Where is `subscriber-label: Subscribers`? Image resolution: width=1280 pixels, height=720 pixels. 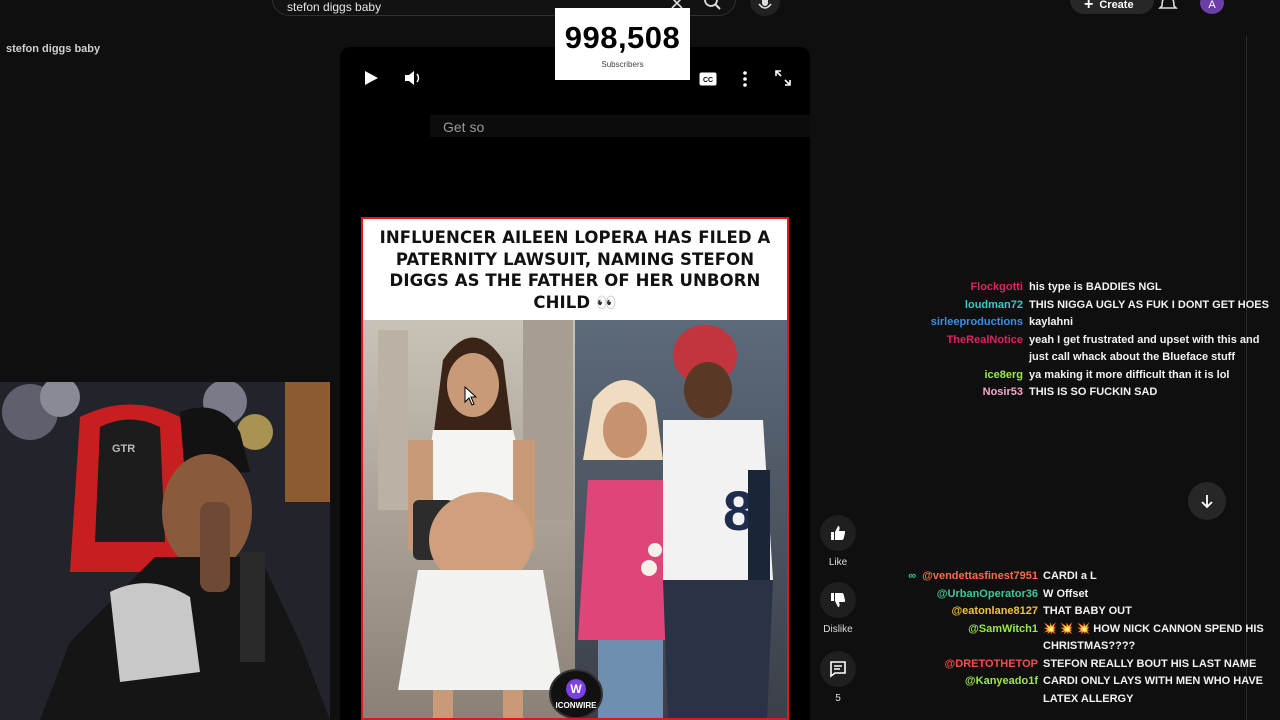 subscriber-label: Subscribers is located at coordinates (622, 64).